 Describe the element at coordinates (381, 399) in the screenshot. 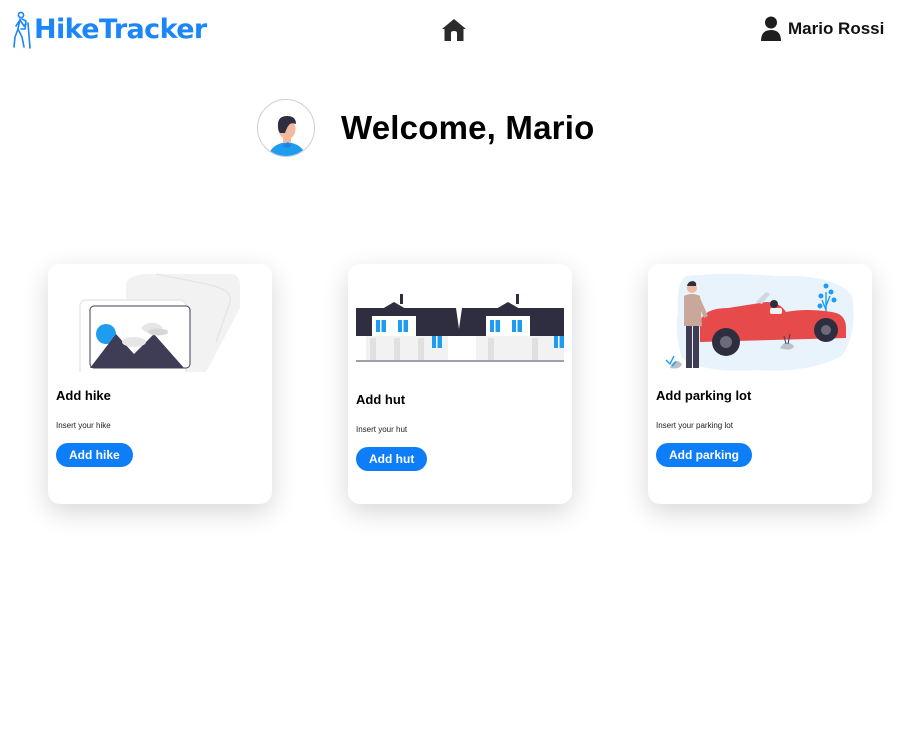

I see `card-title: Add hut` at that location.